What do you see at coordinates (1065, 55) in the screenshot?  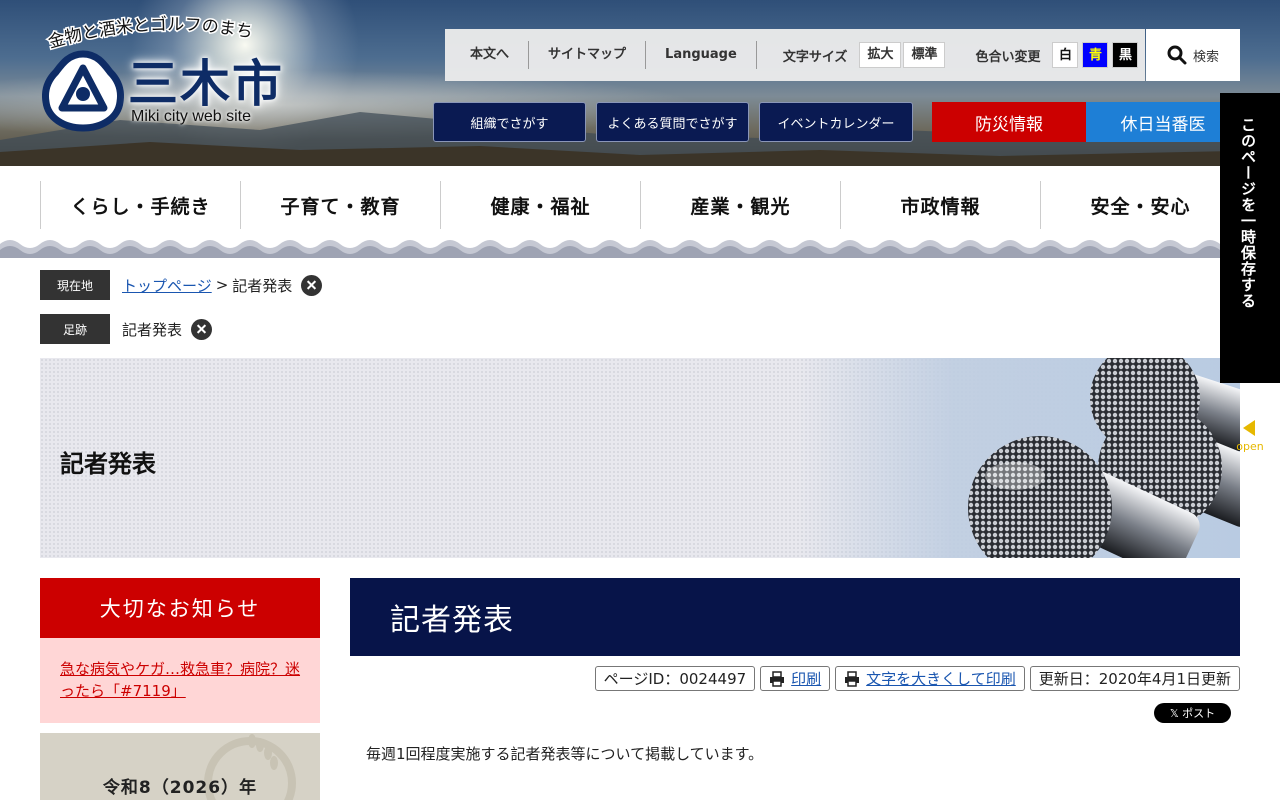 I see `color-white-button: 白` at bounding box center [1065, 55].